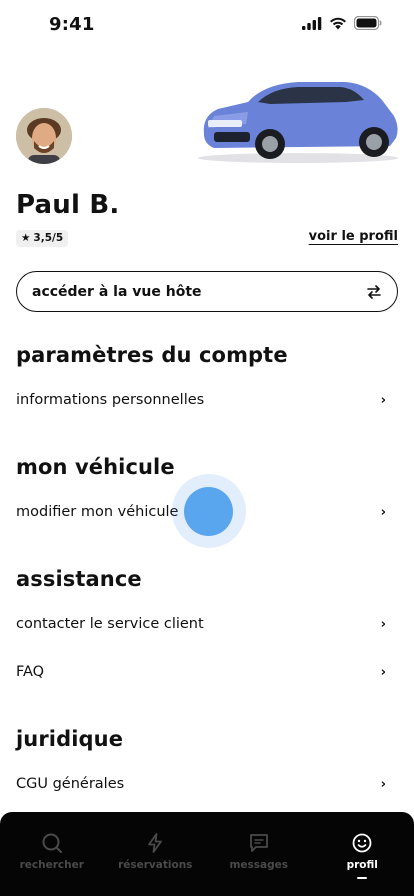  I want to click on menu-item-cgu: CGU générales ›, so click(207, 784).